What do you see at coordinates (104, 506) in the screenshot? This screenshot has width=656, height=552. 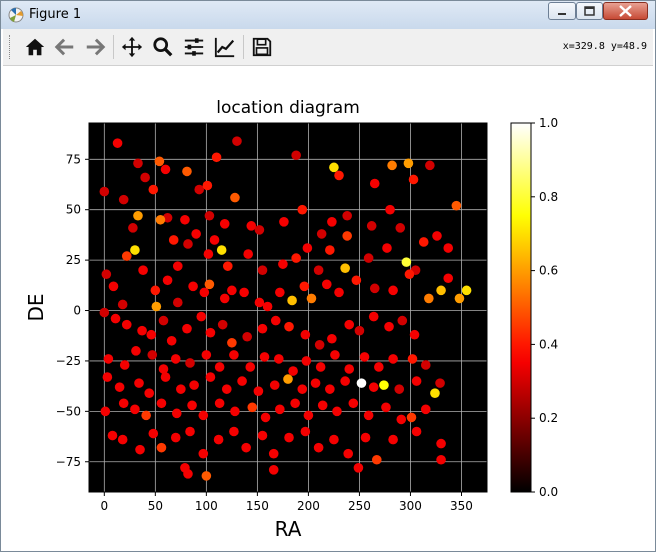 I see `x-tick-label: 0` at bounding box center [104, 506].